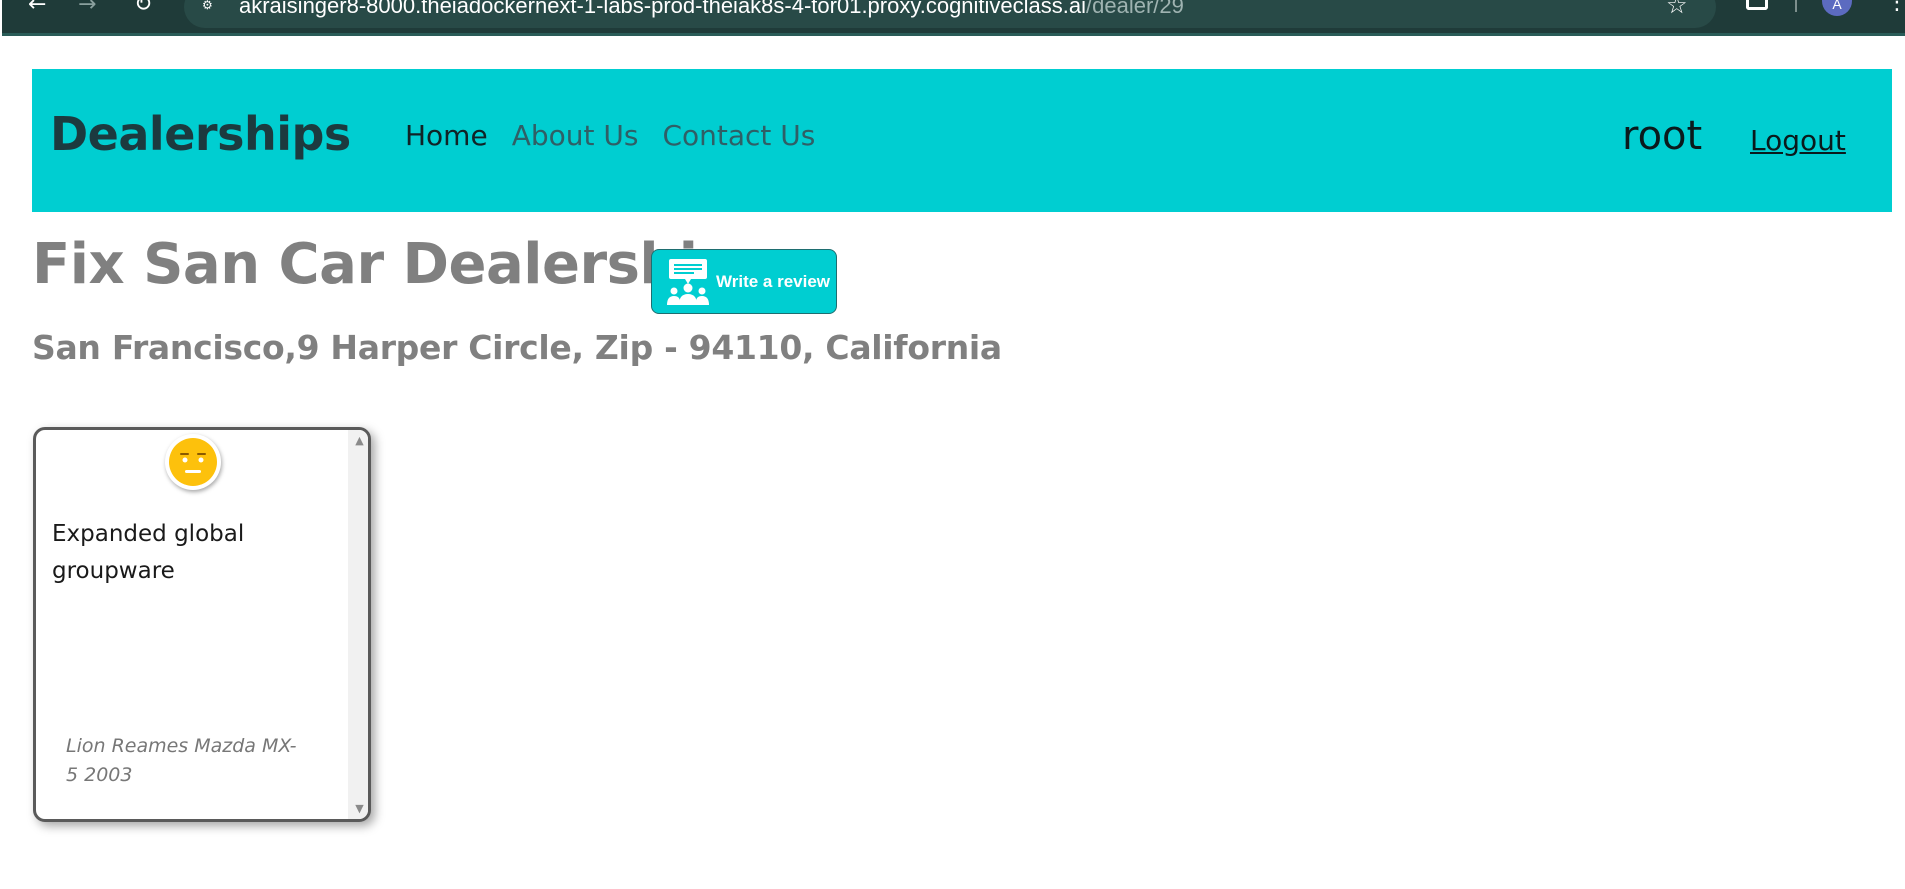  I want to click on nav-link-home: Home, so click(446, 135).